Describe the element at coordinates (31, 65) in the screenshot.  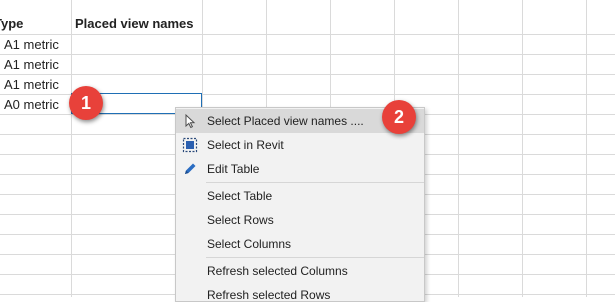
I see `cell-type-row-2: A1 metric` at that location.